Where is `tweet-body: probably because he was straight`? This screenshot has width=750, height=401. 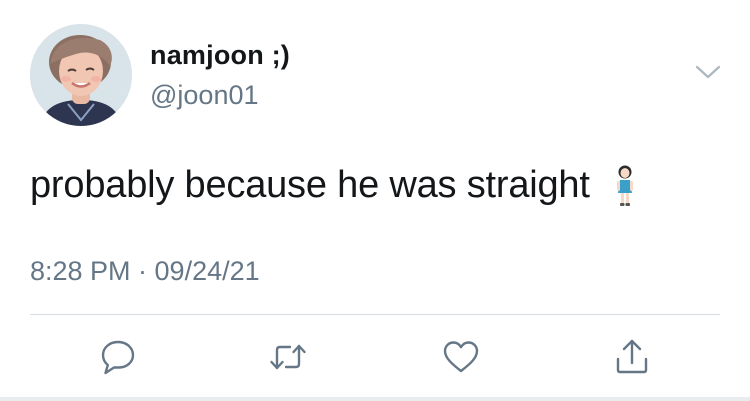
tweet-body: probably because he was straight is located at coordinates (333, 185).